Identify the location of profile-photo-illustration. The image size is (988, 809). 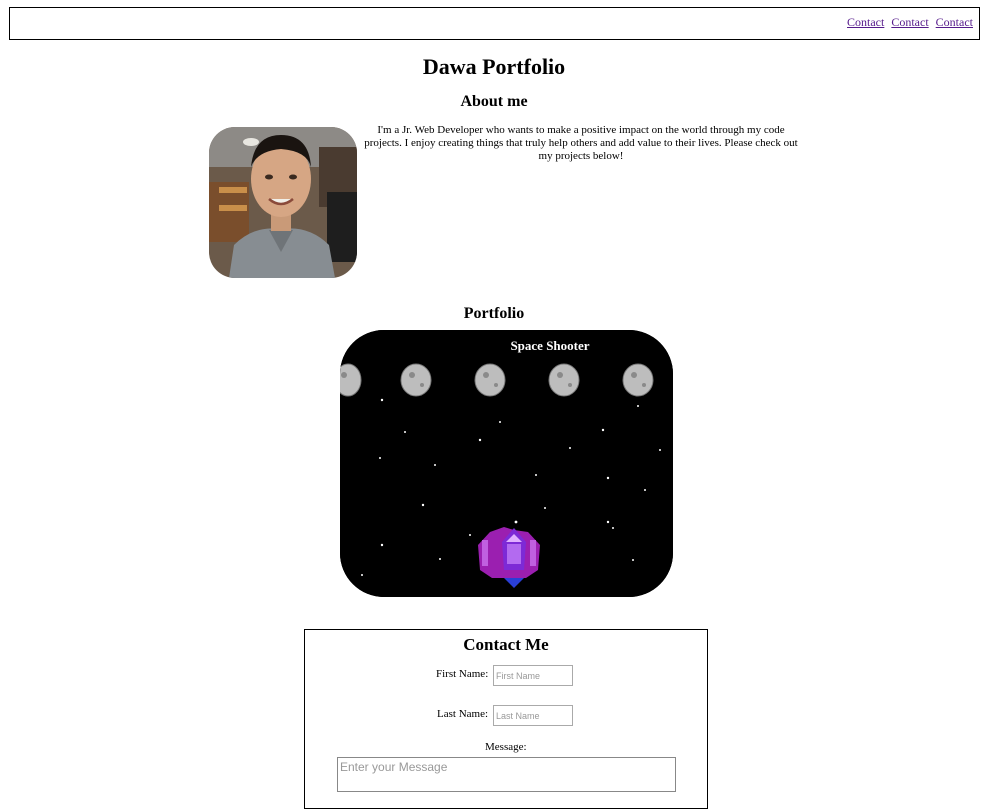
(283, 202).